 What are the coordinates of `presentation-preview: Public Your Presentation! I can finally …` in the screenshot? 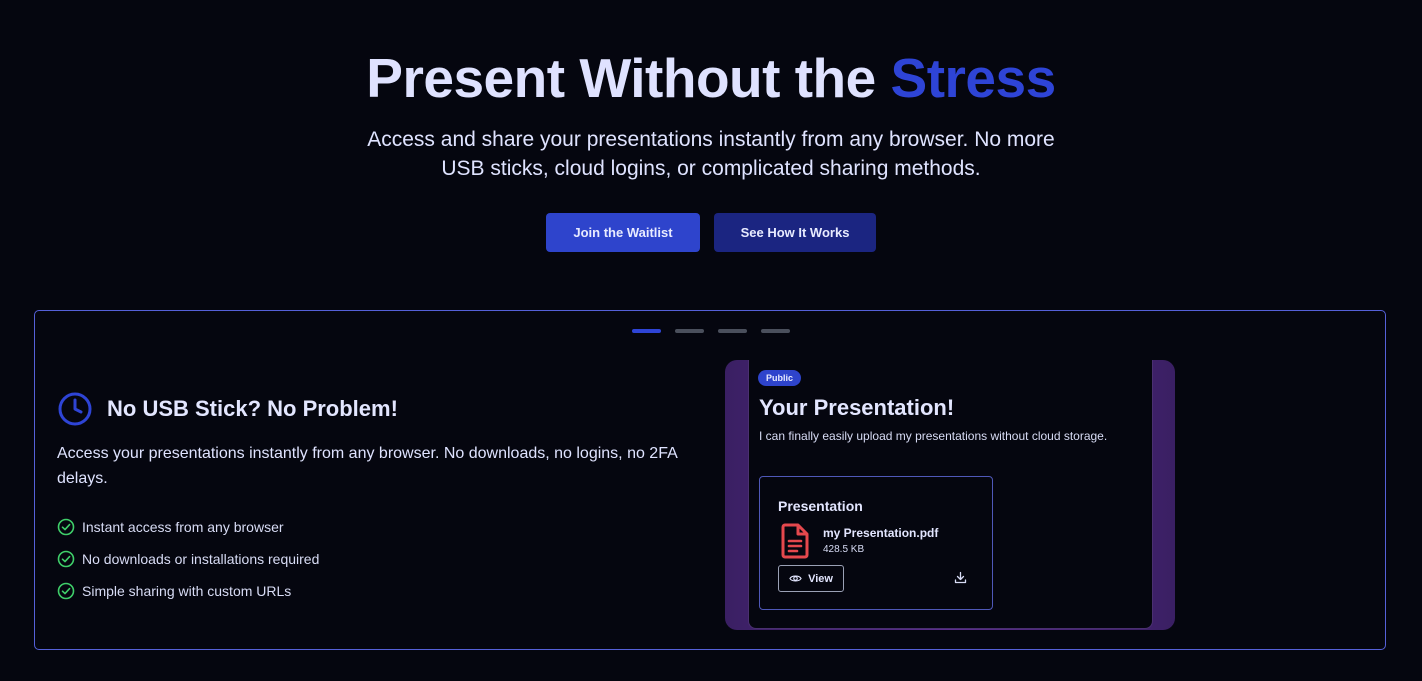 It's located at (950, 495).